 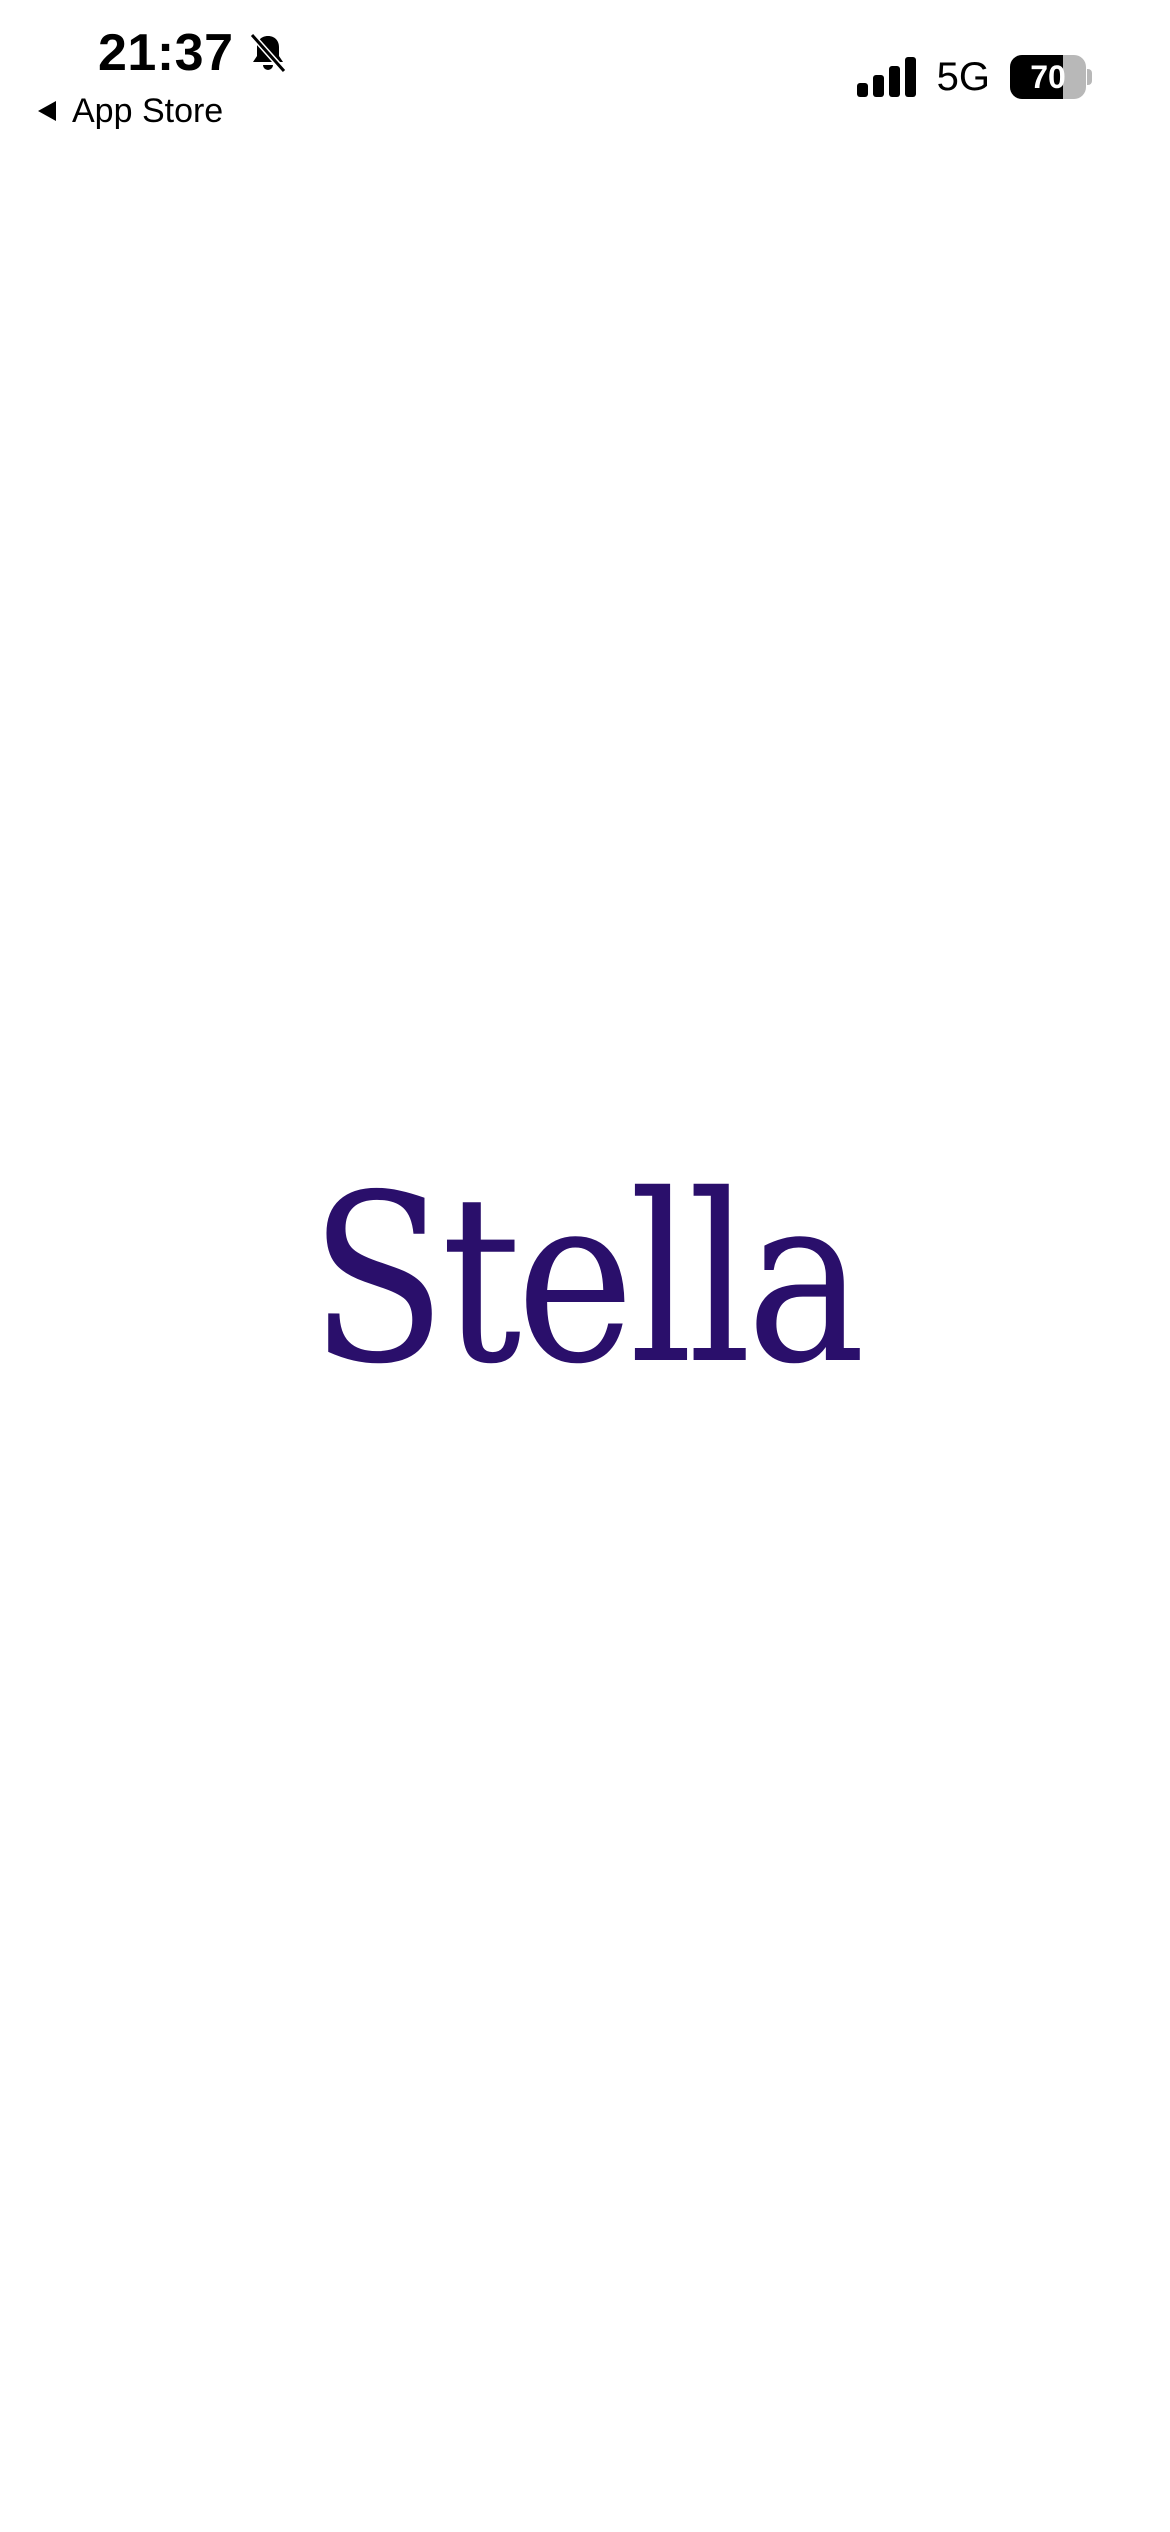 I want to click on status-bar: 21:37 App Store 5G 70, so click(x=585, y=75).